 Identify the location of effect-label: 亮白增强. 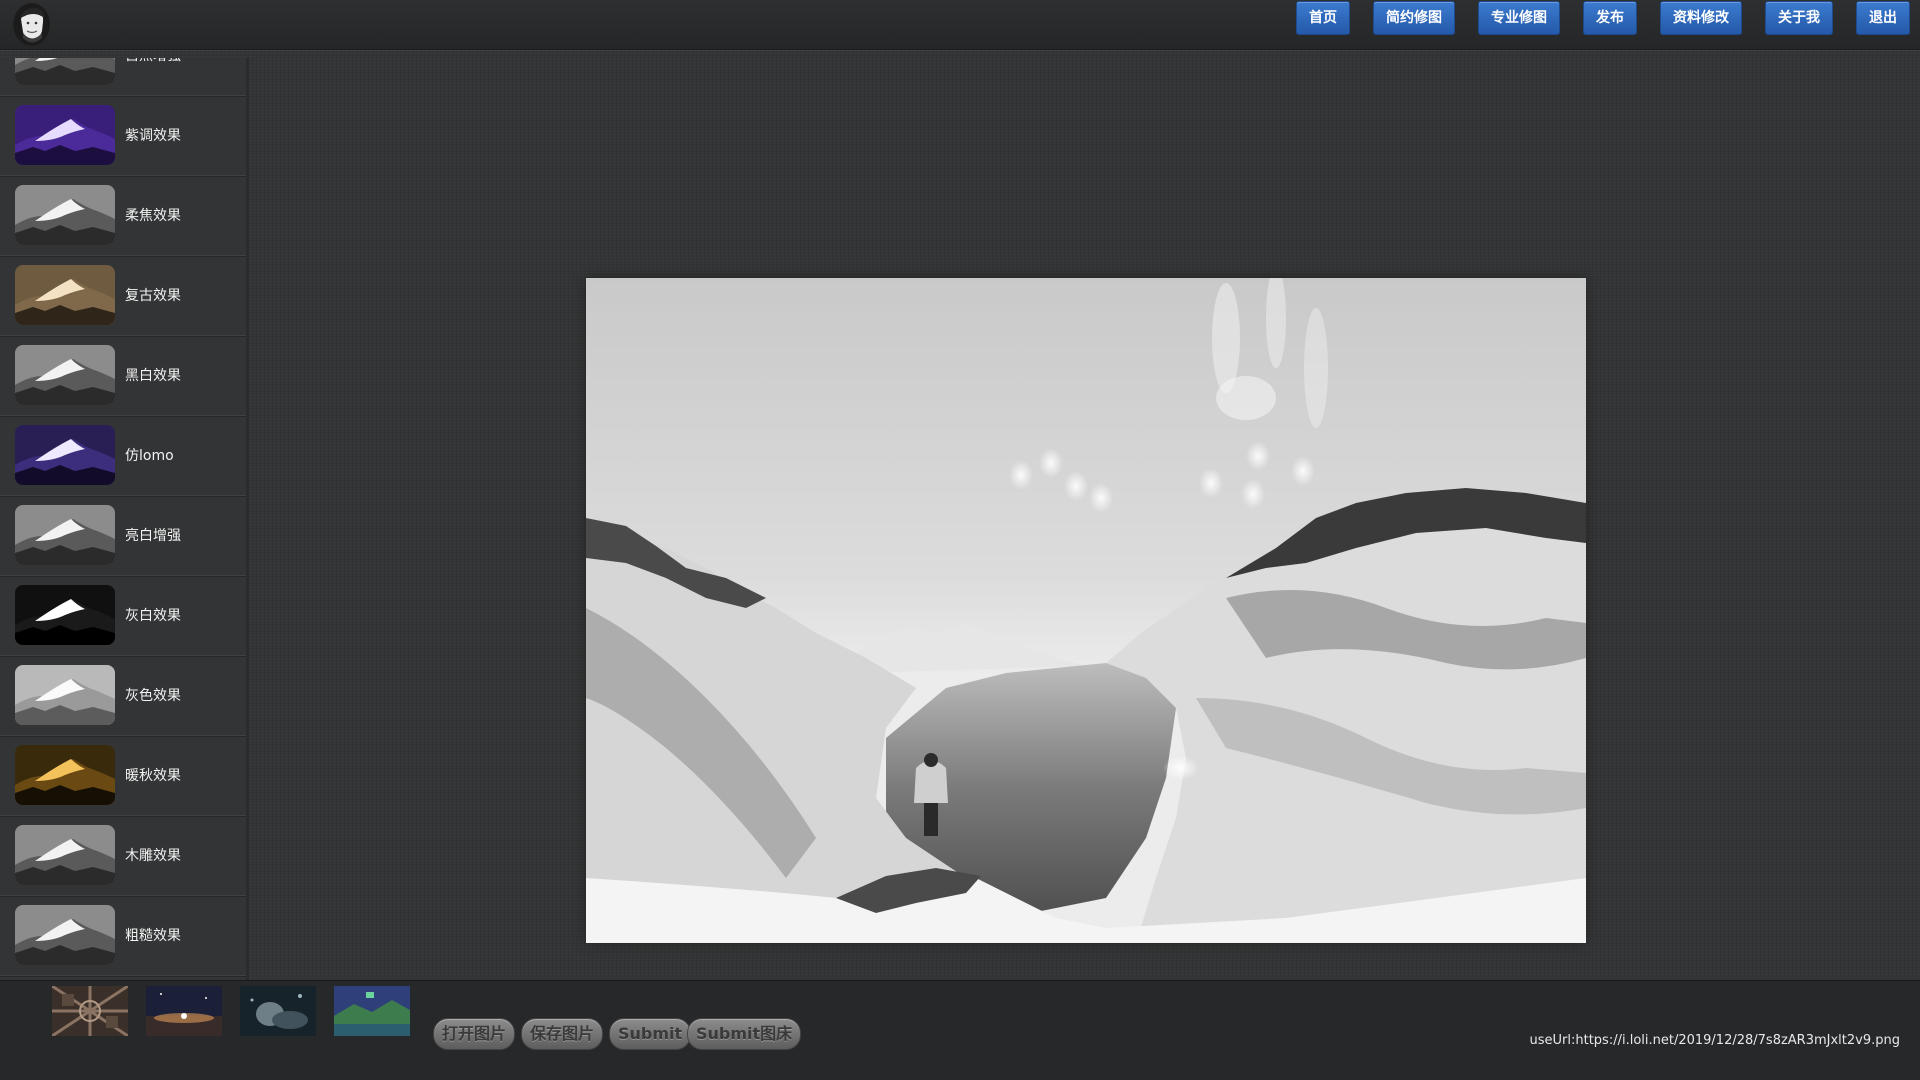
(153, 536).